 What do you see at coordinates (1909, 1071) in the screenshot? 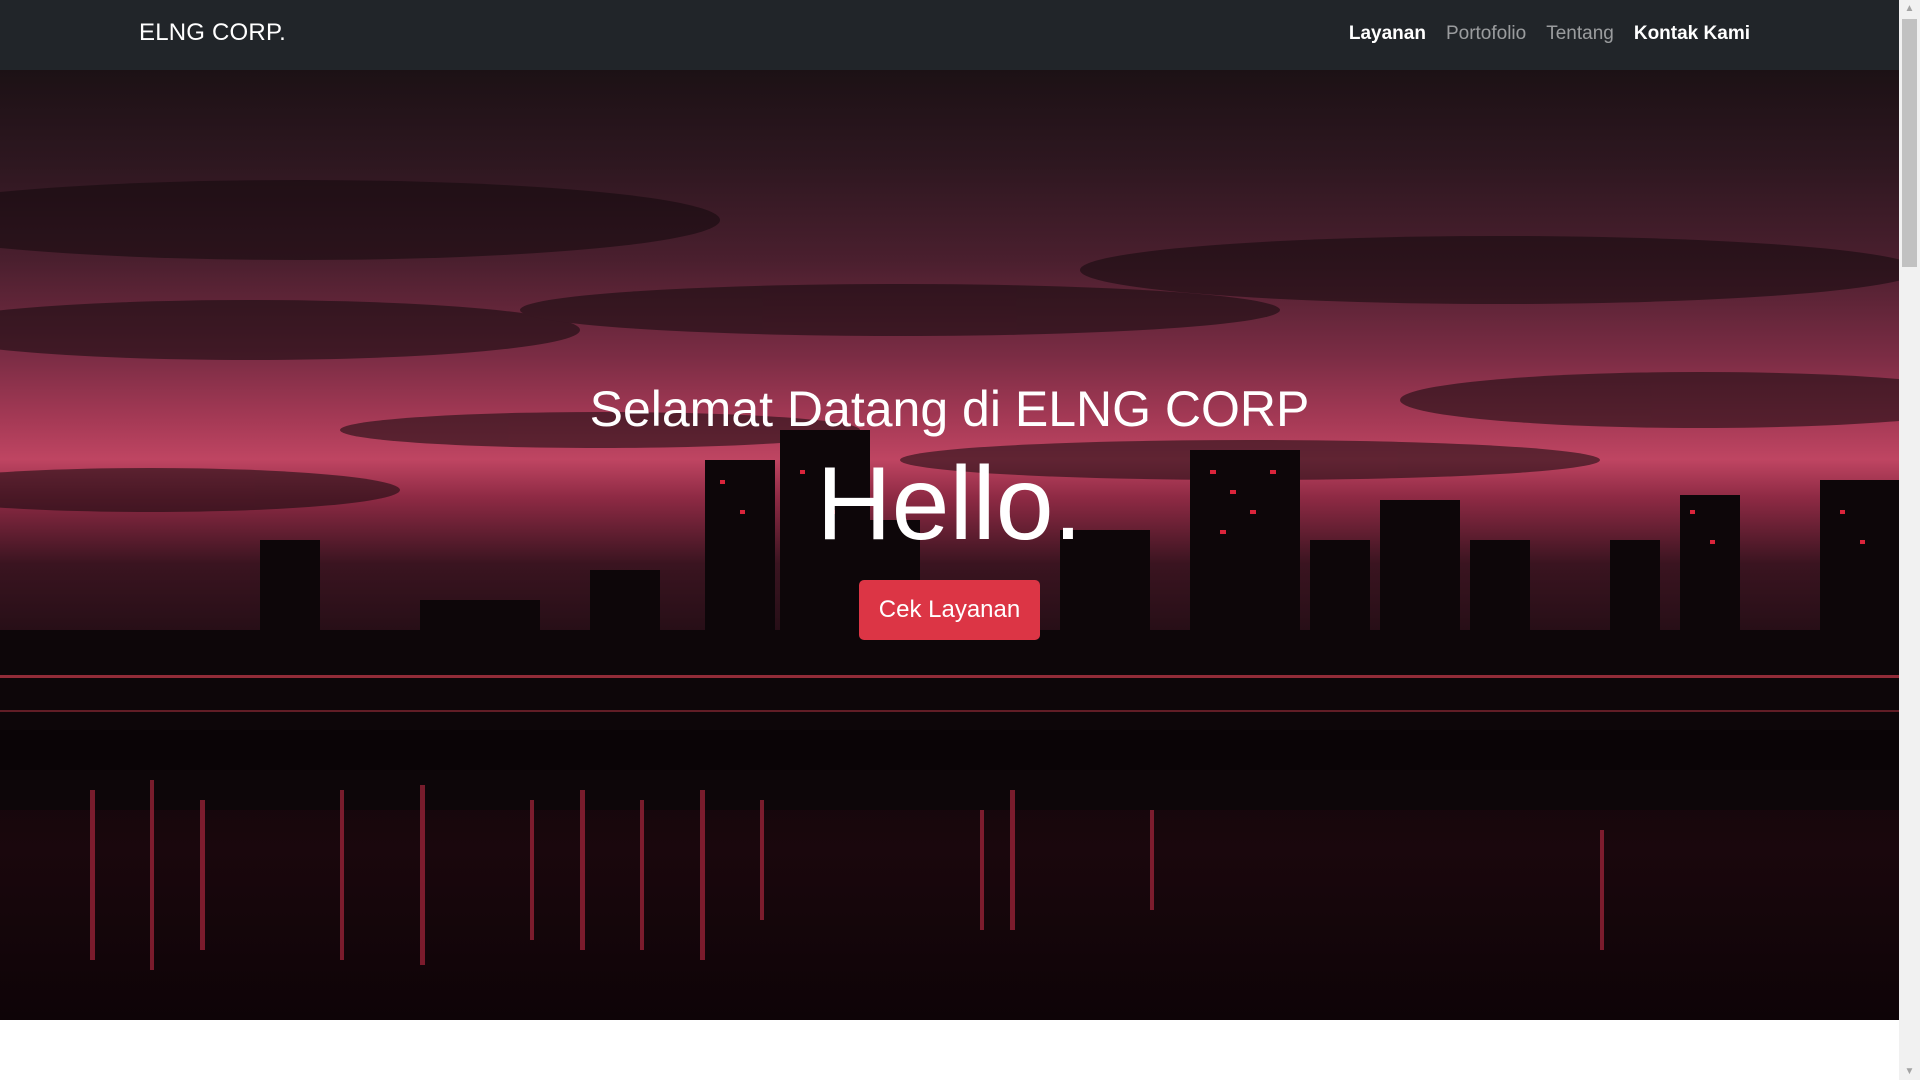
I see `scroll-down-arrow-icon: ▼` at bounding box center [1909, 1071].